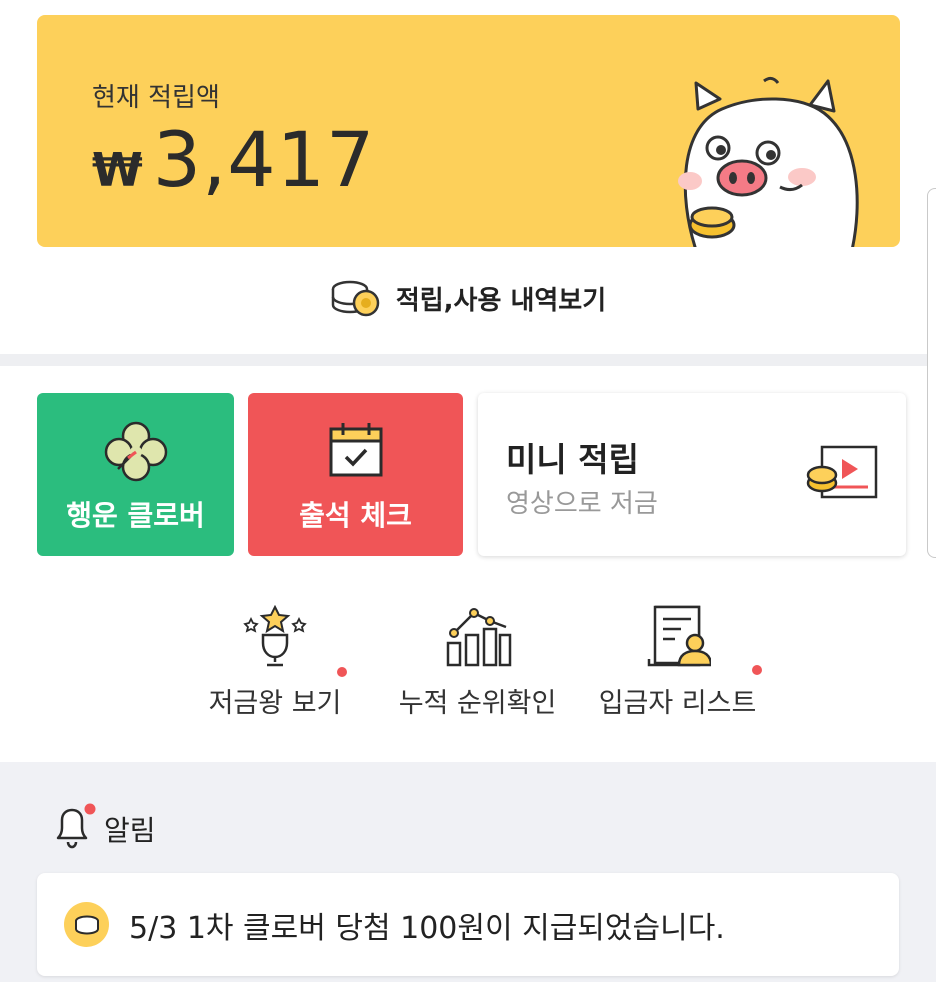  Describe the element at coordinates (275, 636) in the screenshot. I see `trophy-icon` at that location.